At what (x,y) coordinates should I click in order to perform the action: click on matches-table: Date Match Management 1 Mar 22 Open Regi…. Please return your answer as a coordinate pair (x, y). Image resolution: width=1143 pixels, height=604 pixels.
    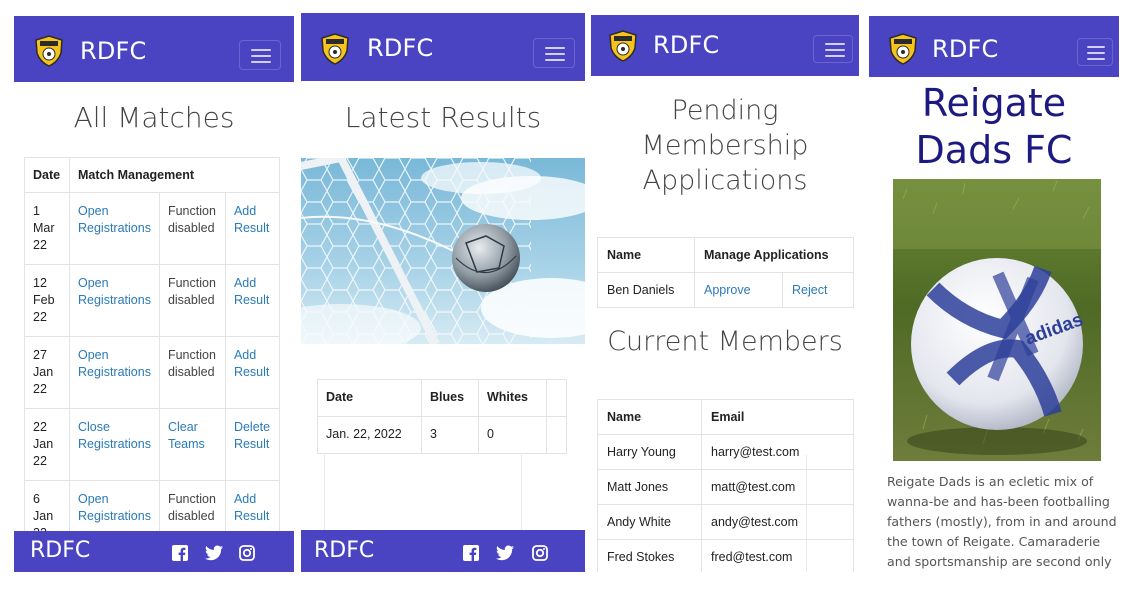
    Looking at the image, I should click on (152, 355).